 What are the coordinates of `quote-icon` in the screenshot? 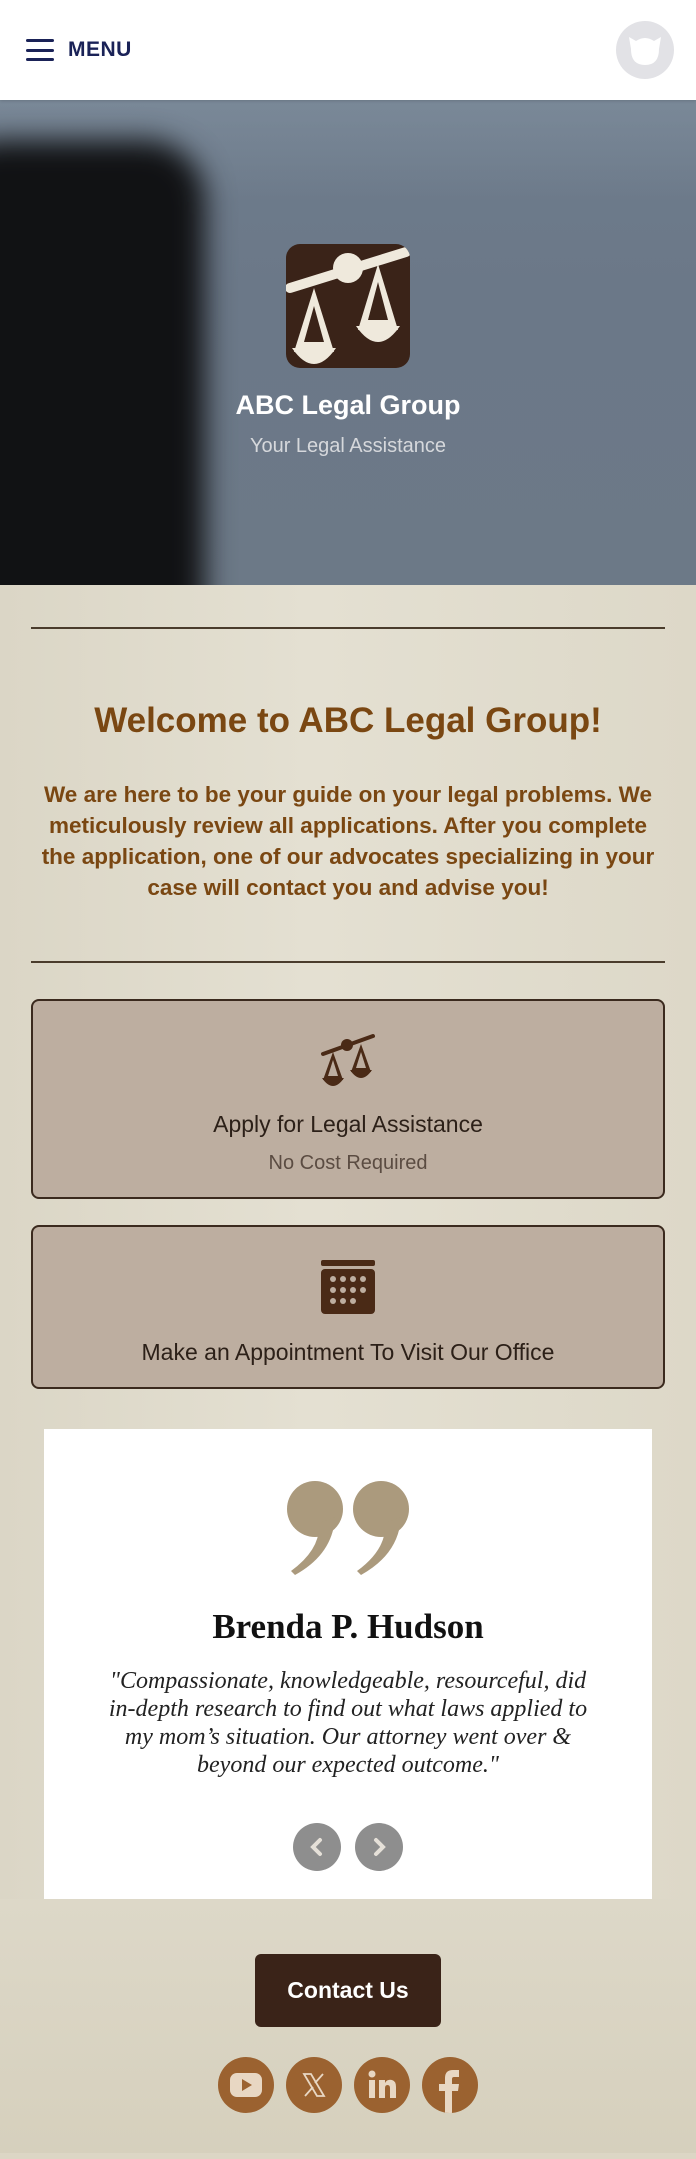 It's located at (348, 1528).